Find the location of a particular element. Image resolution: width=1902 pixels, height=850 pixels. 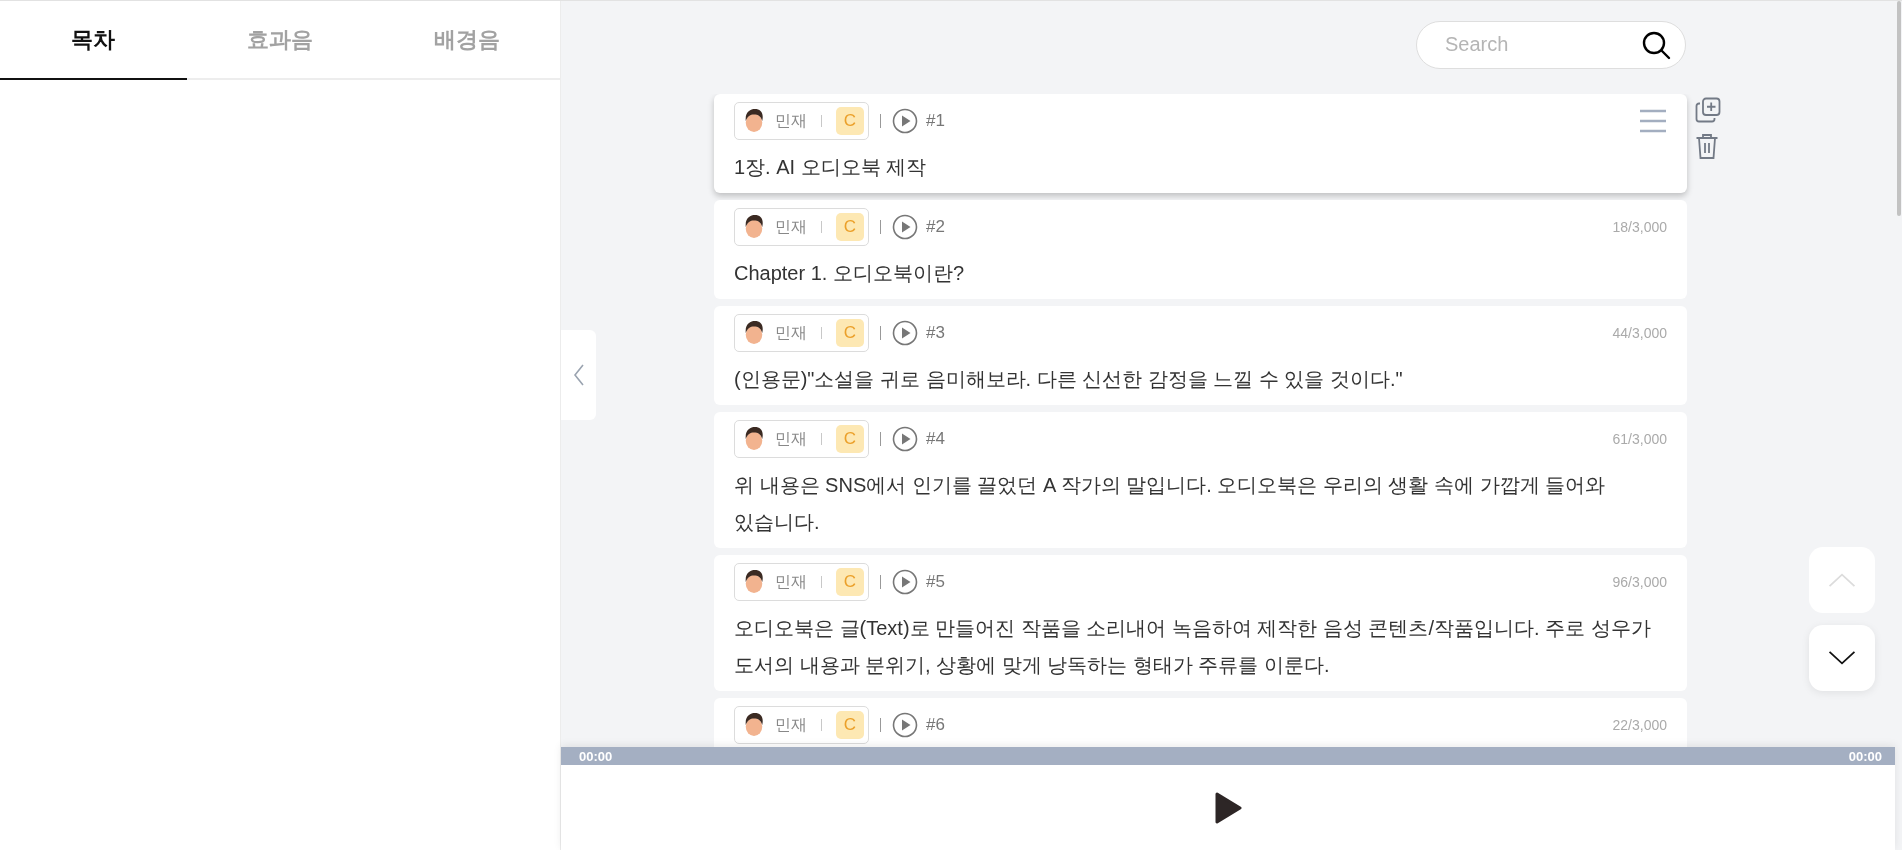

block-text: 오디오북은 글(Text)로 만들어진 작품을 소리내어 녹음하여 제작한 음성 콘텐츠/작품입니다. 주로 성우가 도서의 내용과 분위기, 상황에 맞게 낭독하는 형태가 주류를 이룬다. is located at coordinates (1193, 647).